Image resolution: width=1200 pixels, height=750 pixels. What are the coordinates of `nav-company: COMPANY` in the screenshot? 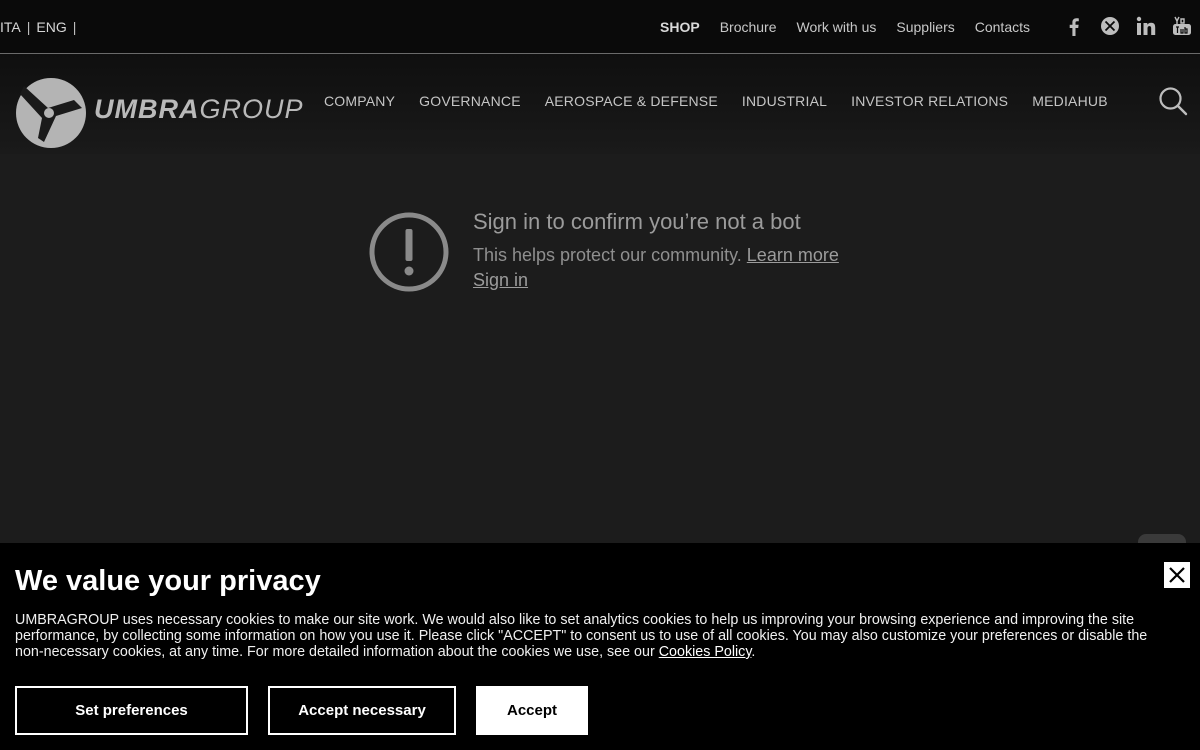 It's located at (359, 101).